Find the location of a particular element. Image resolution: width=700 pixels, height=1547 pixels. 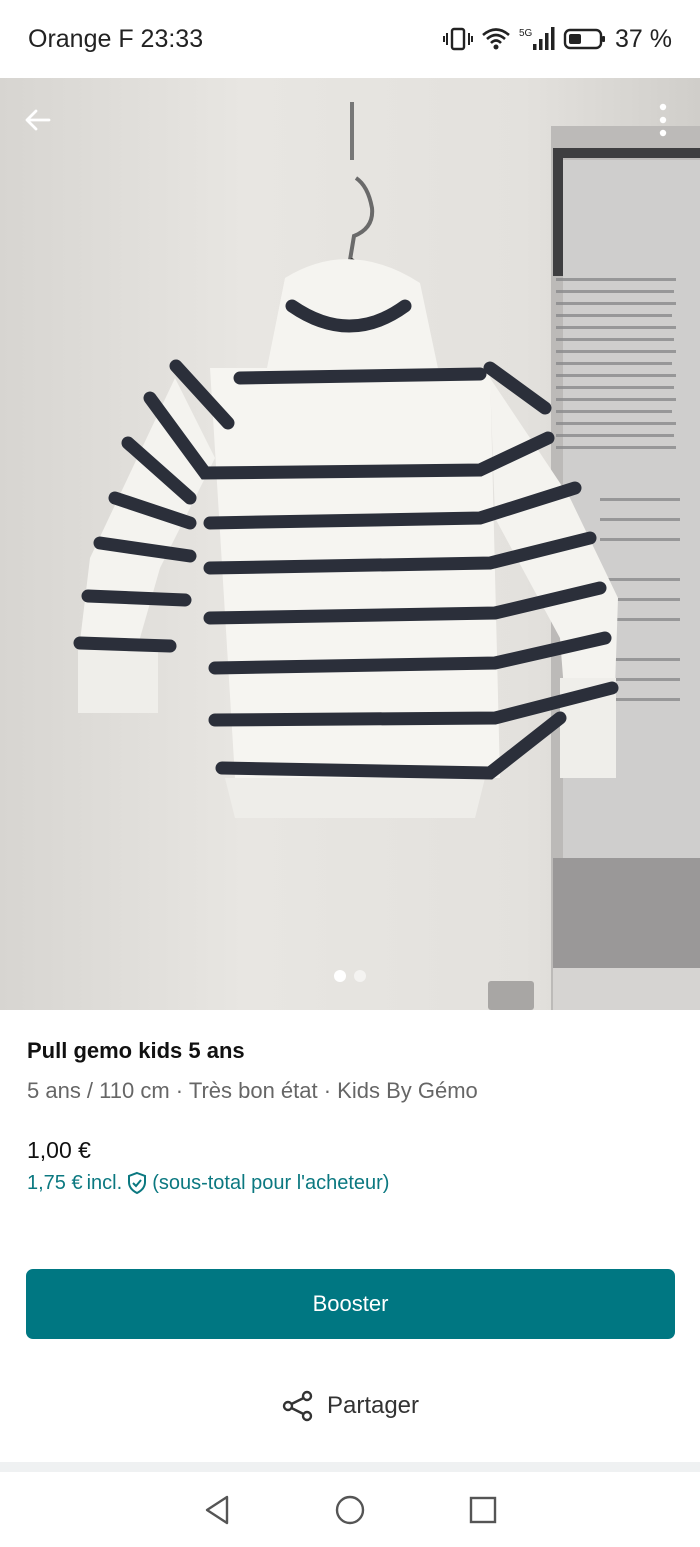

nav-back-button is located at coordinates (217, 1510).